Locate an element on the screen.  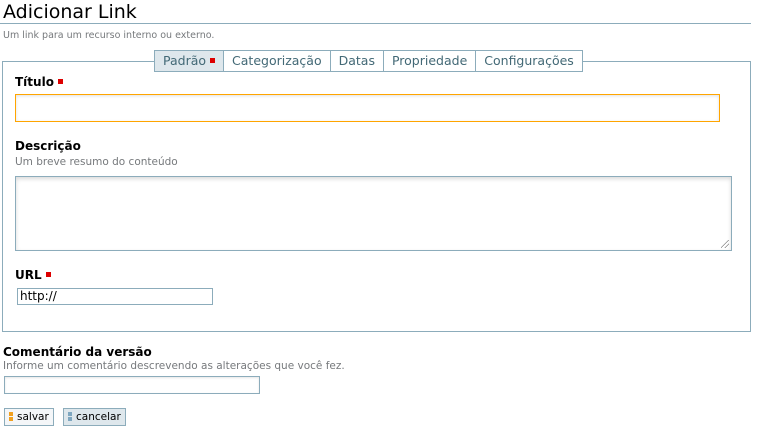
url-field-label: URL is located at coordinates (33, 275).